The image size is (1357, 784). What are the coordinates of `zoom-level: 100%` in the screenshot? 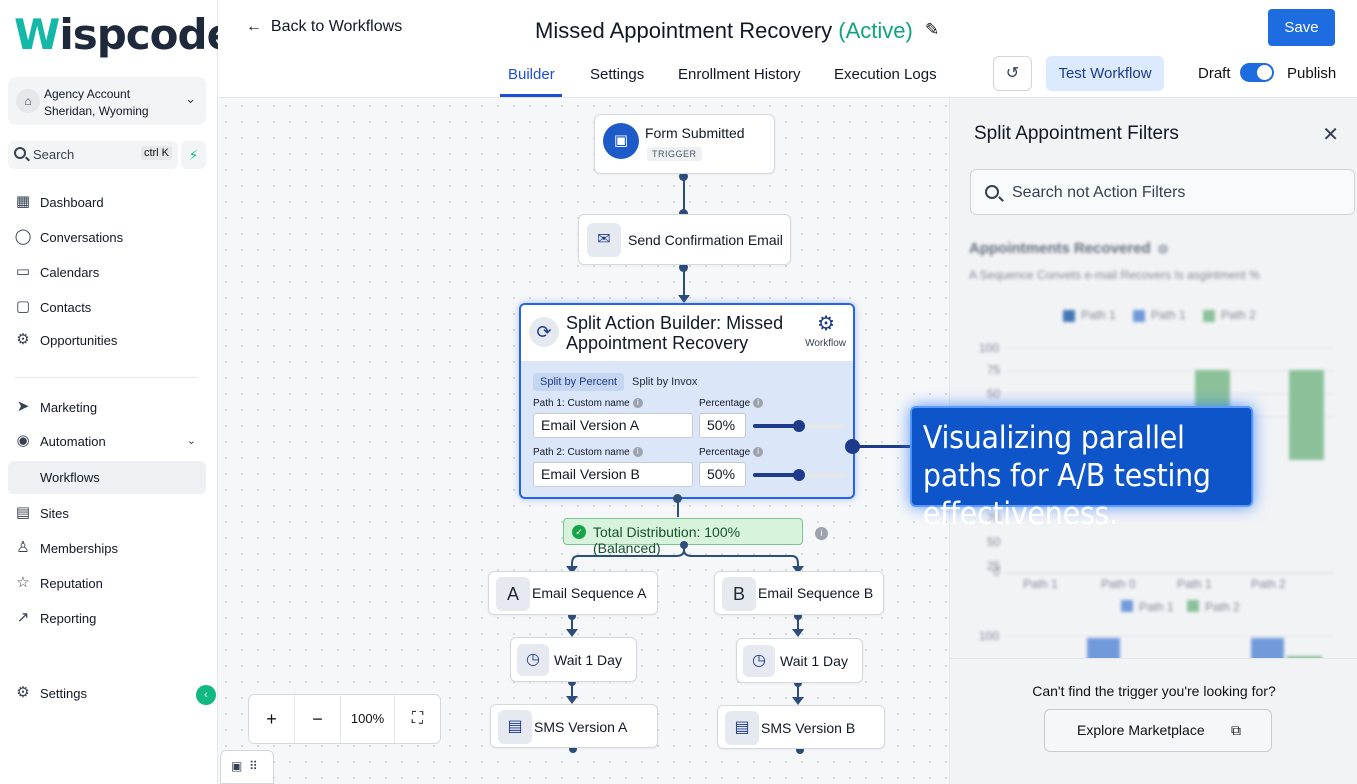 It's located at (368, 719).